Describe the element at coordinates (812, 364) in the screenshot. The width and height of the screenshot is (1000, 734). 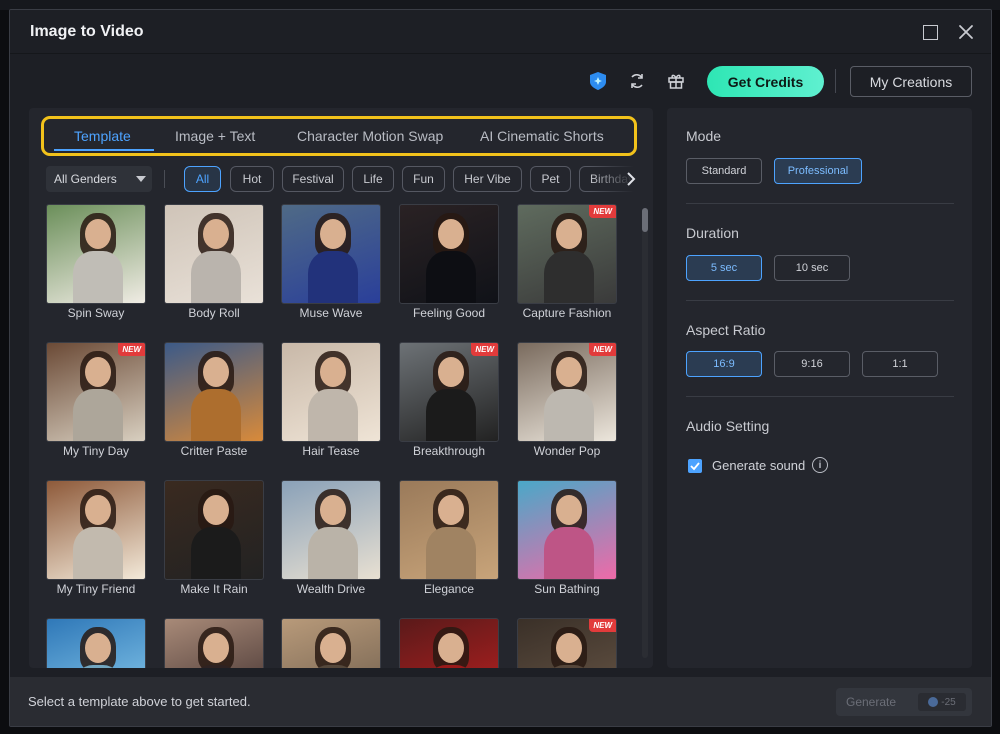
I see `aspect-9-16-option: 9:16` at that location.